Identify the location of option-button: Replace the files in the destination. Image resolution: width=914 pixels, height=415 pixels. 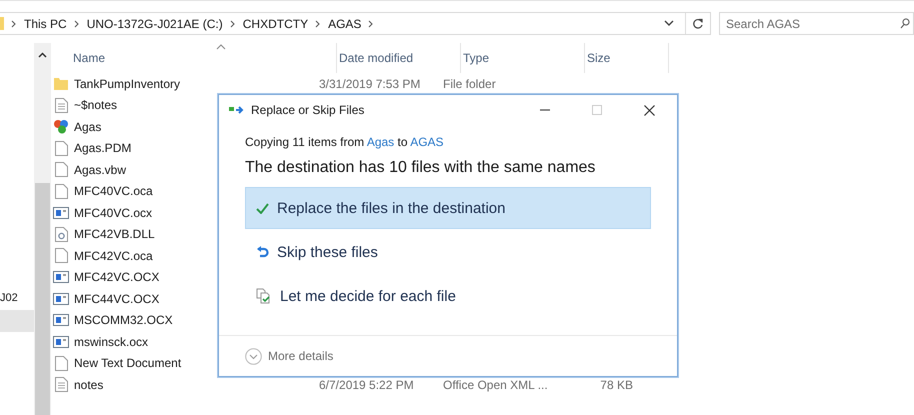
(448, 208).